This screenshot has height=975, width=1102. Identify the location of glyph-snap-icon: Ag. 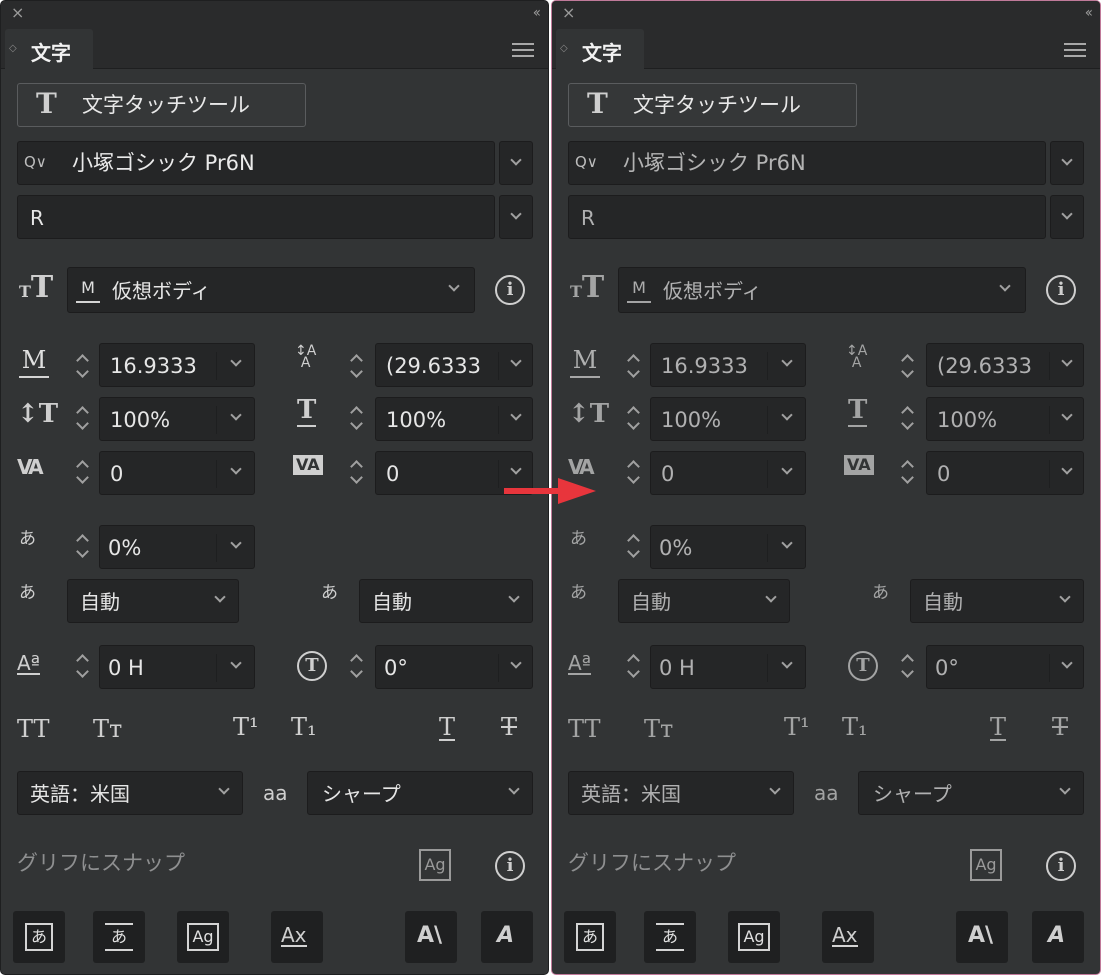
(986, 865).